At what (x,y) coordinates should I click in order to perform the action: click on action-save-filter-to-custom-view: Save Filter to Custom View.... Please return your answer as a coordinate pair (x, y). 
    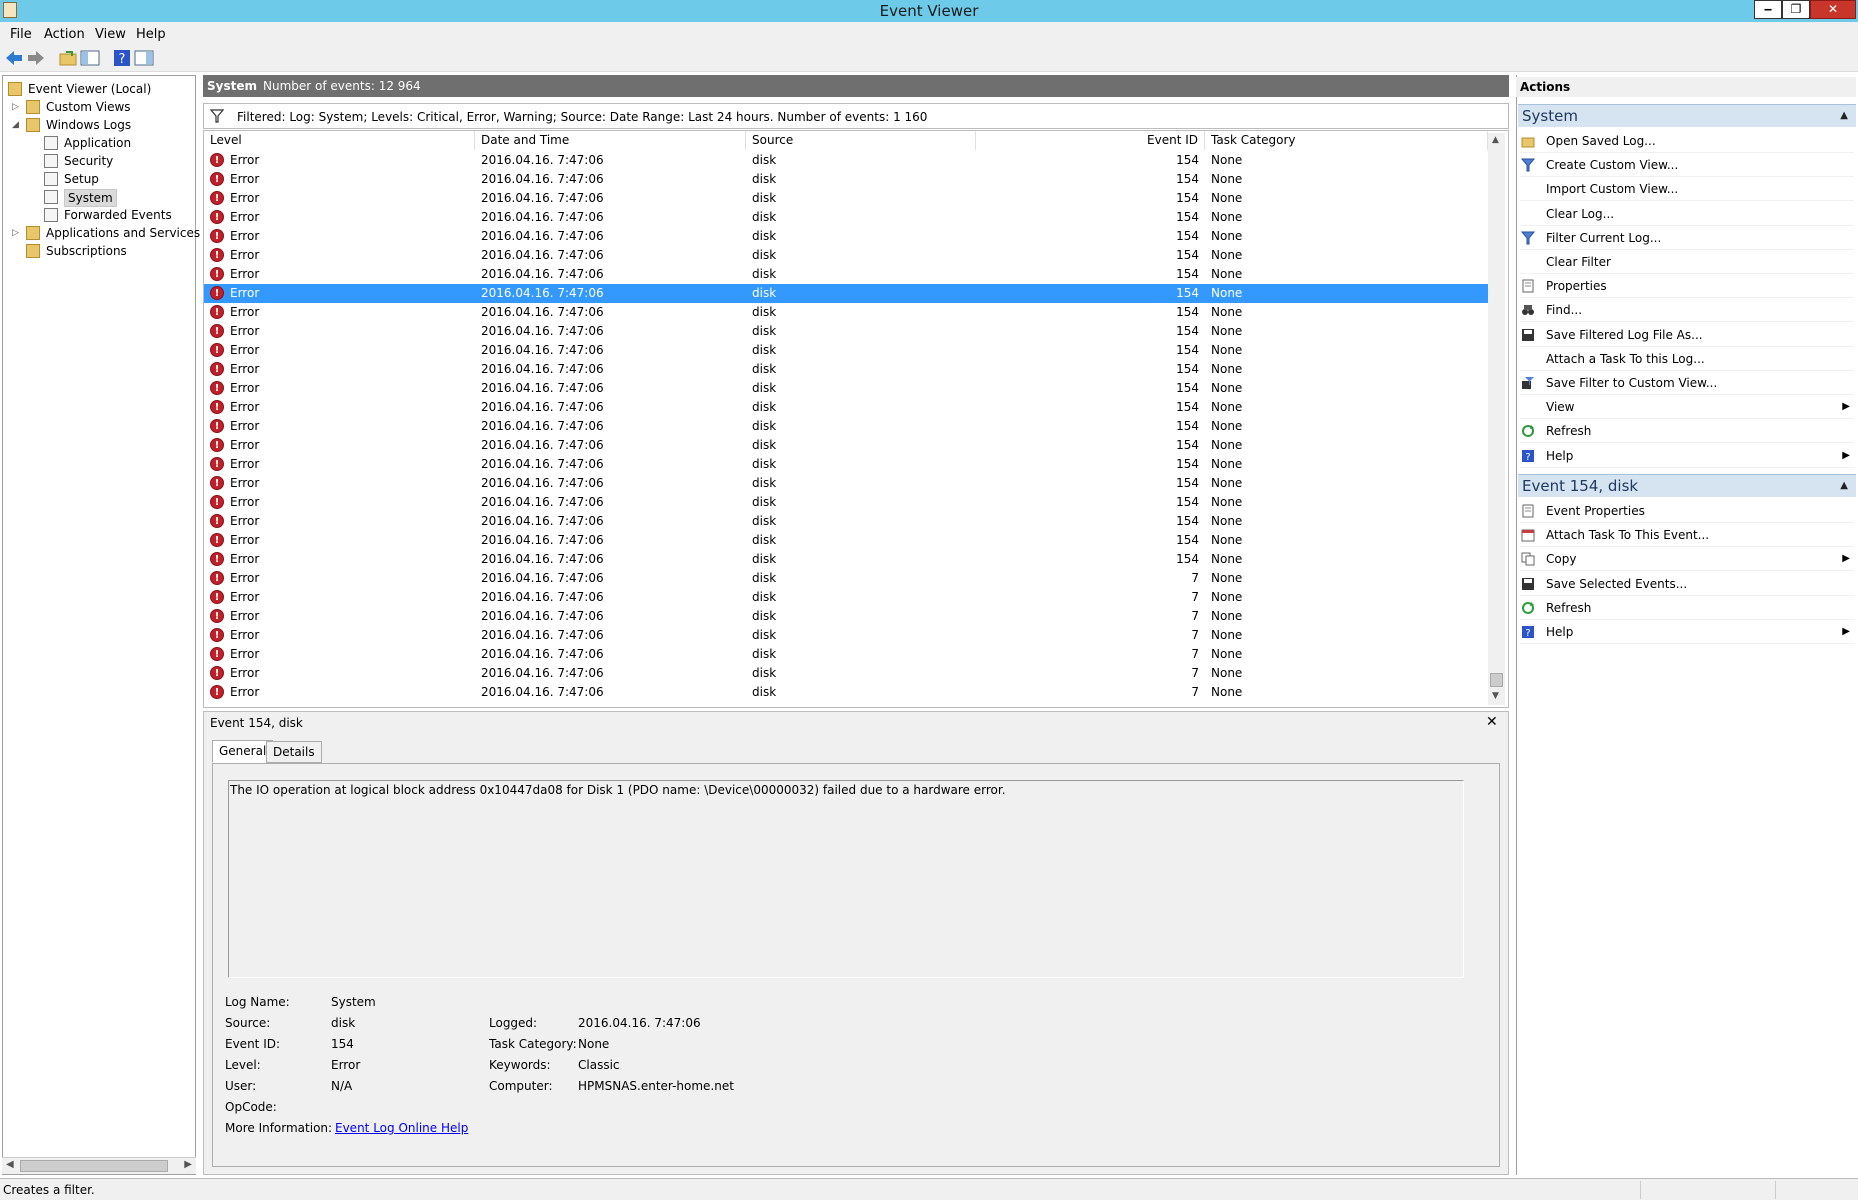
    Looking at the image, I should click on (1687, 383).